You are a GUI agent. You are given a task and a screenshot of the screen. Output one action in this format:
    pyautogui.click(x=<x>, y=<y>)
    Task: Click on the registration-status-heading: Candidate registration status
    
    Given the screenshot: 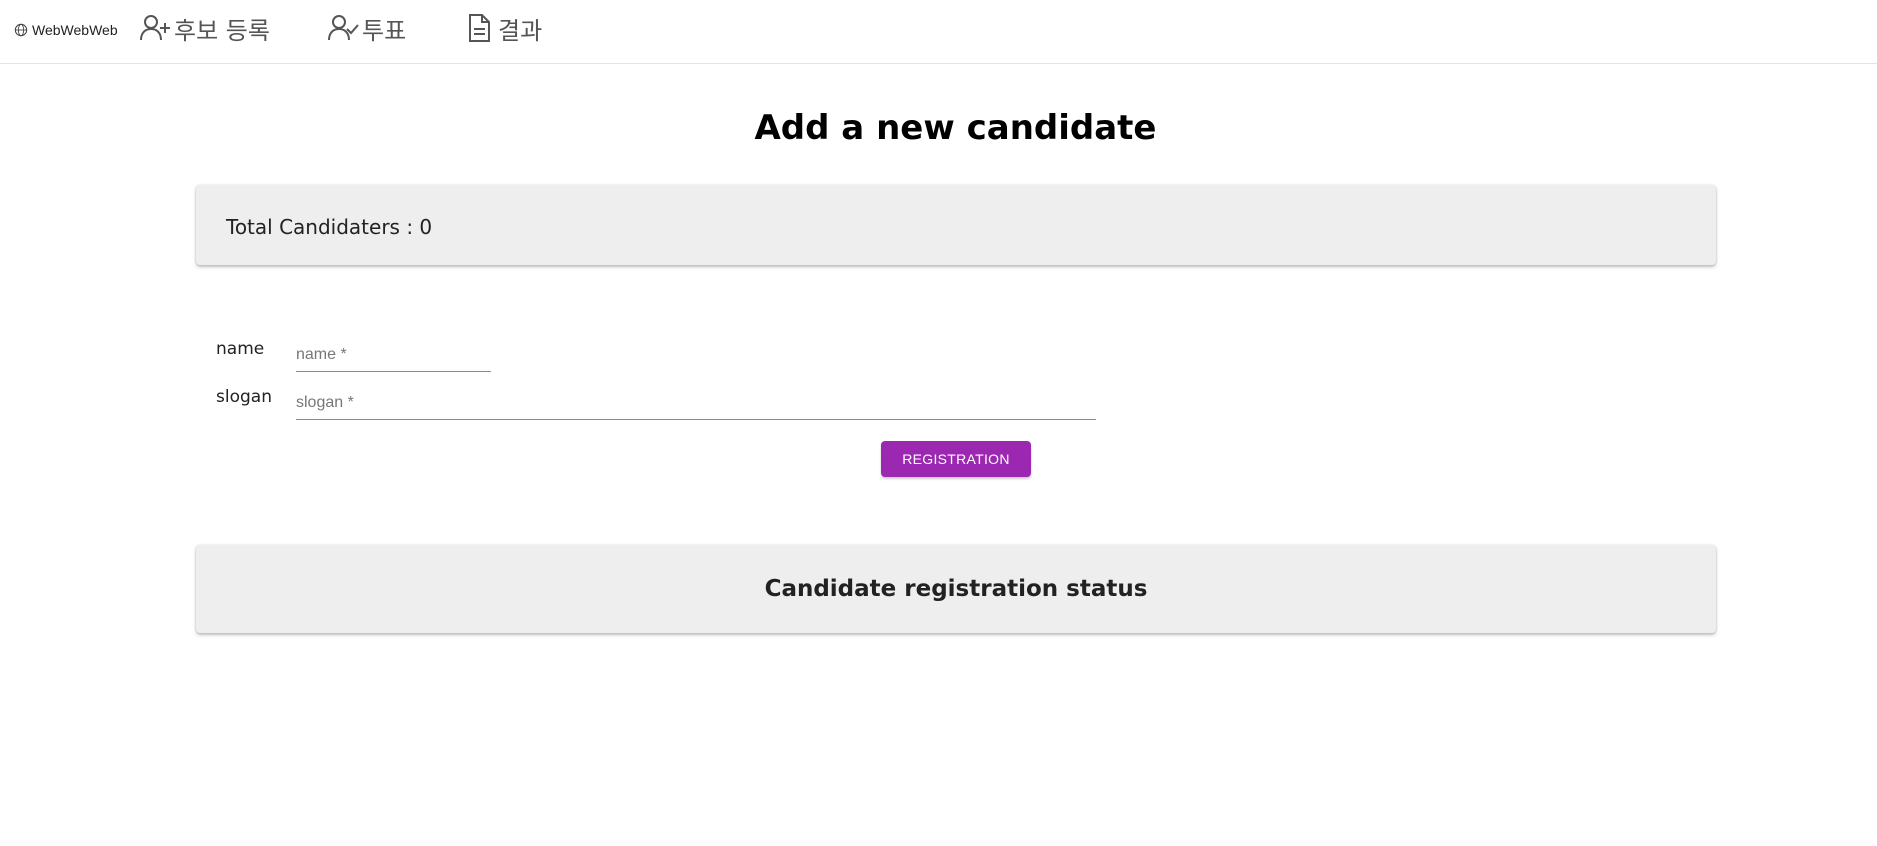 What is the action you would take?
    pyautogui.click(x=956, y=589)
    